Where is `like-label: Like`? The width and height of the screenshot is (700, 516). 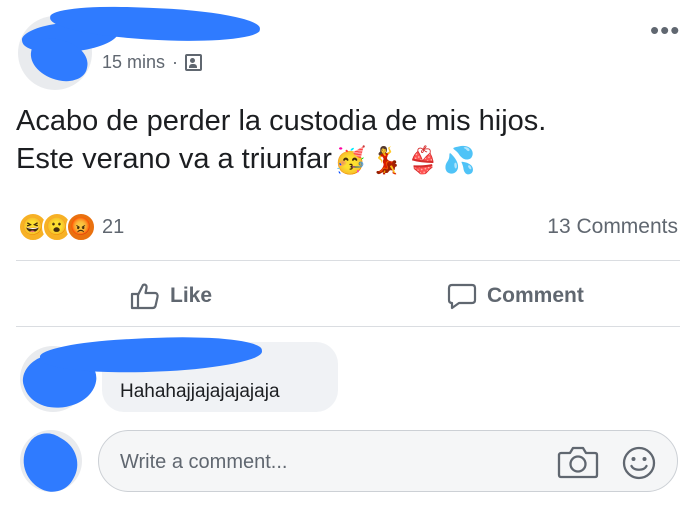
like-label: Like is located at coordinates (191, 295).